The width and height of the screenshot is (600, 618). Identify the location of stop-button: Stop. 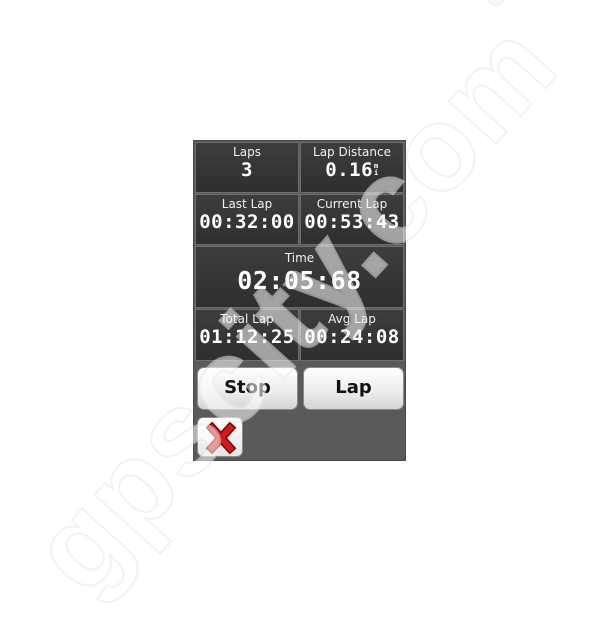
(247, 388).